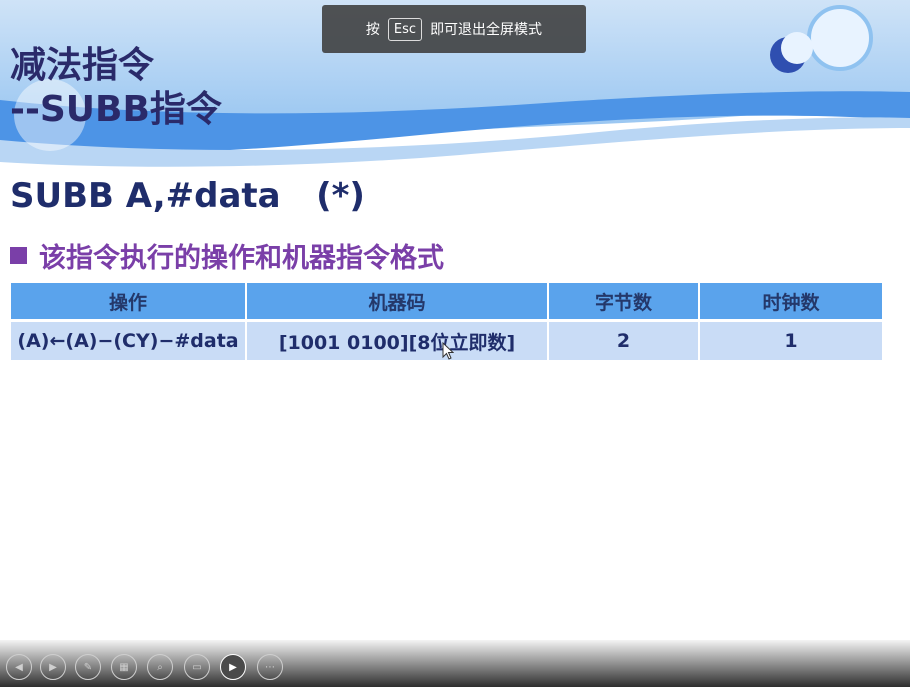 The height and width of the screenshot is (687, 910). I want to click on bullet-item: 该指令执行的操作和机器指令格式, so click(227, 255).